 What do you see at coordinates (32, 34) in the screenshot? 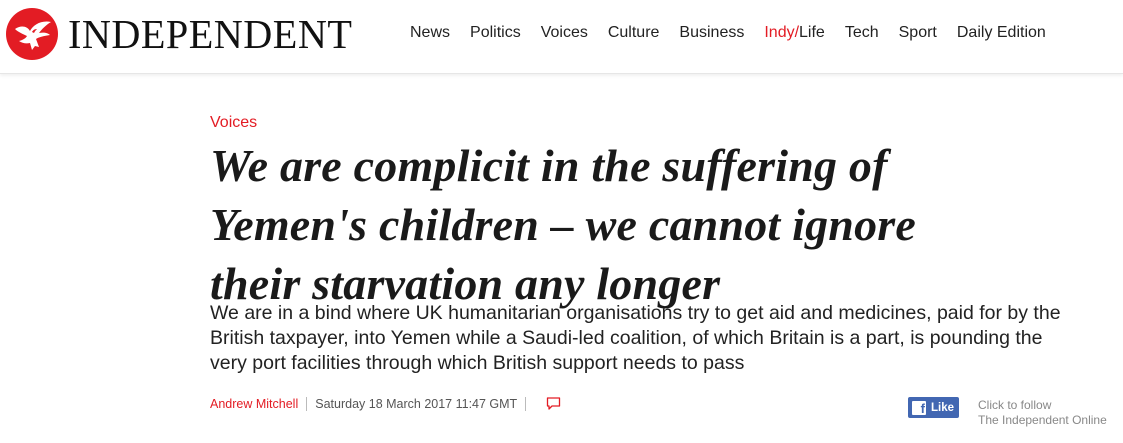
I see `eagle-logo-icon` at bounding box center [32, 34].